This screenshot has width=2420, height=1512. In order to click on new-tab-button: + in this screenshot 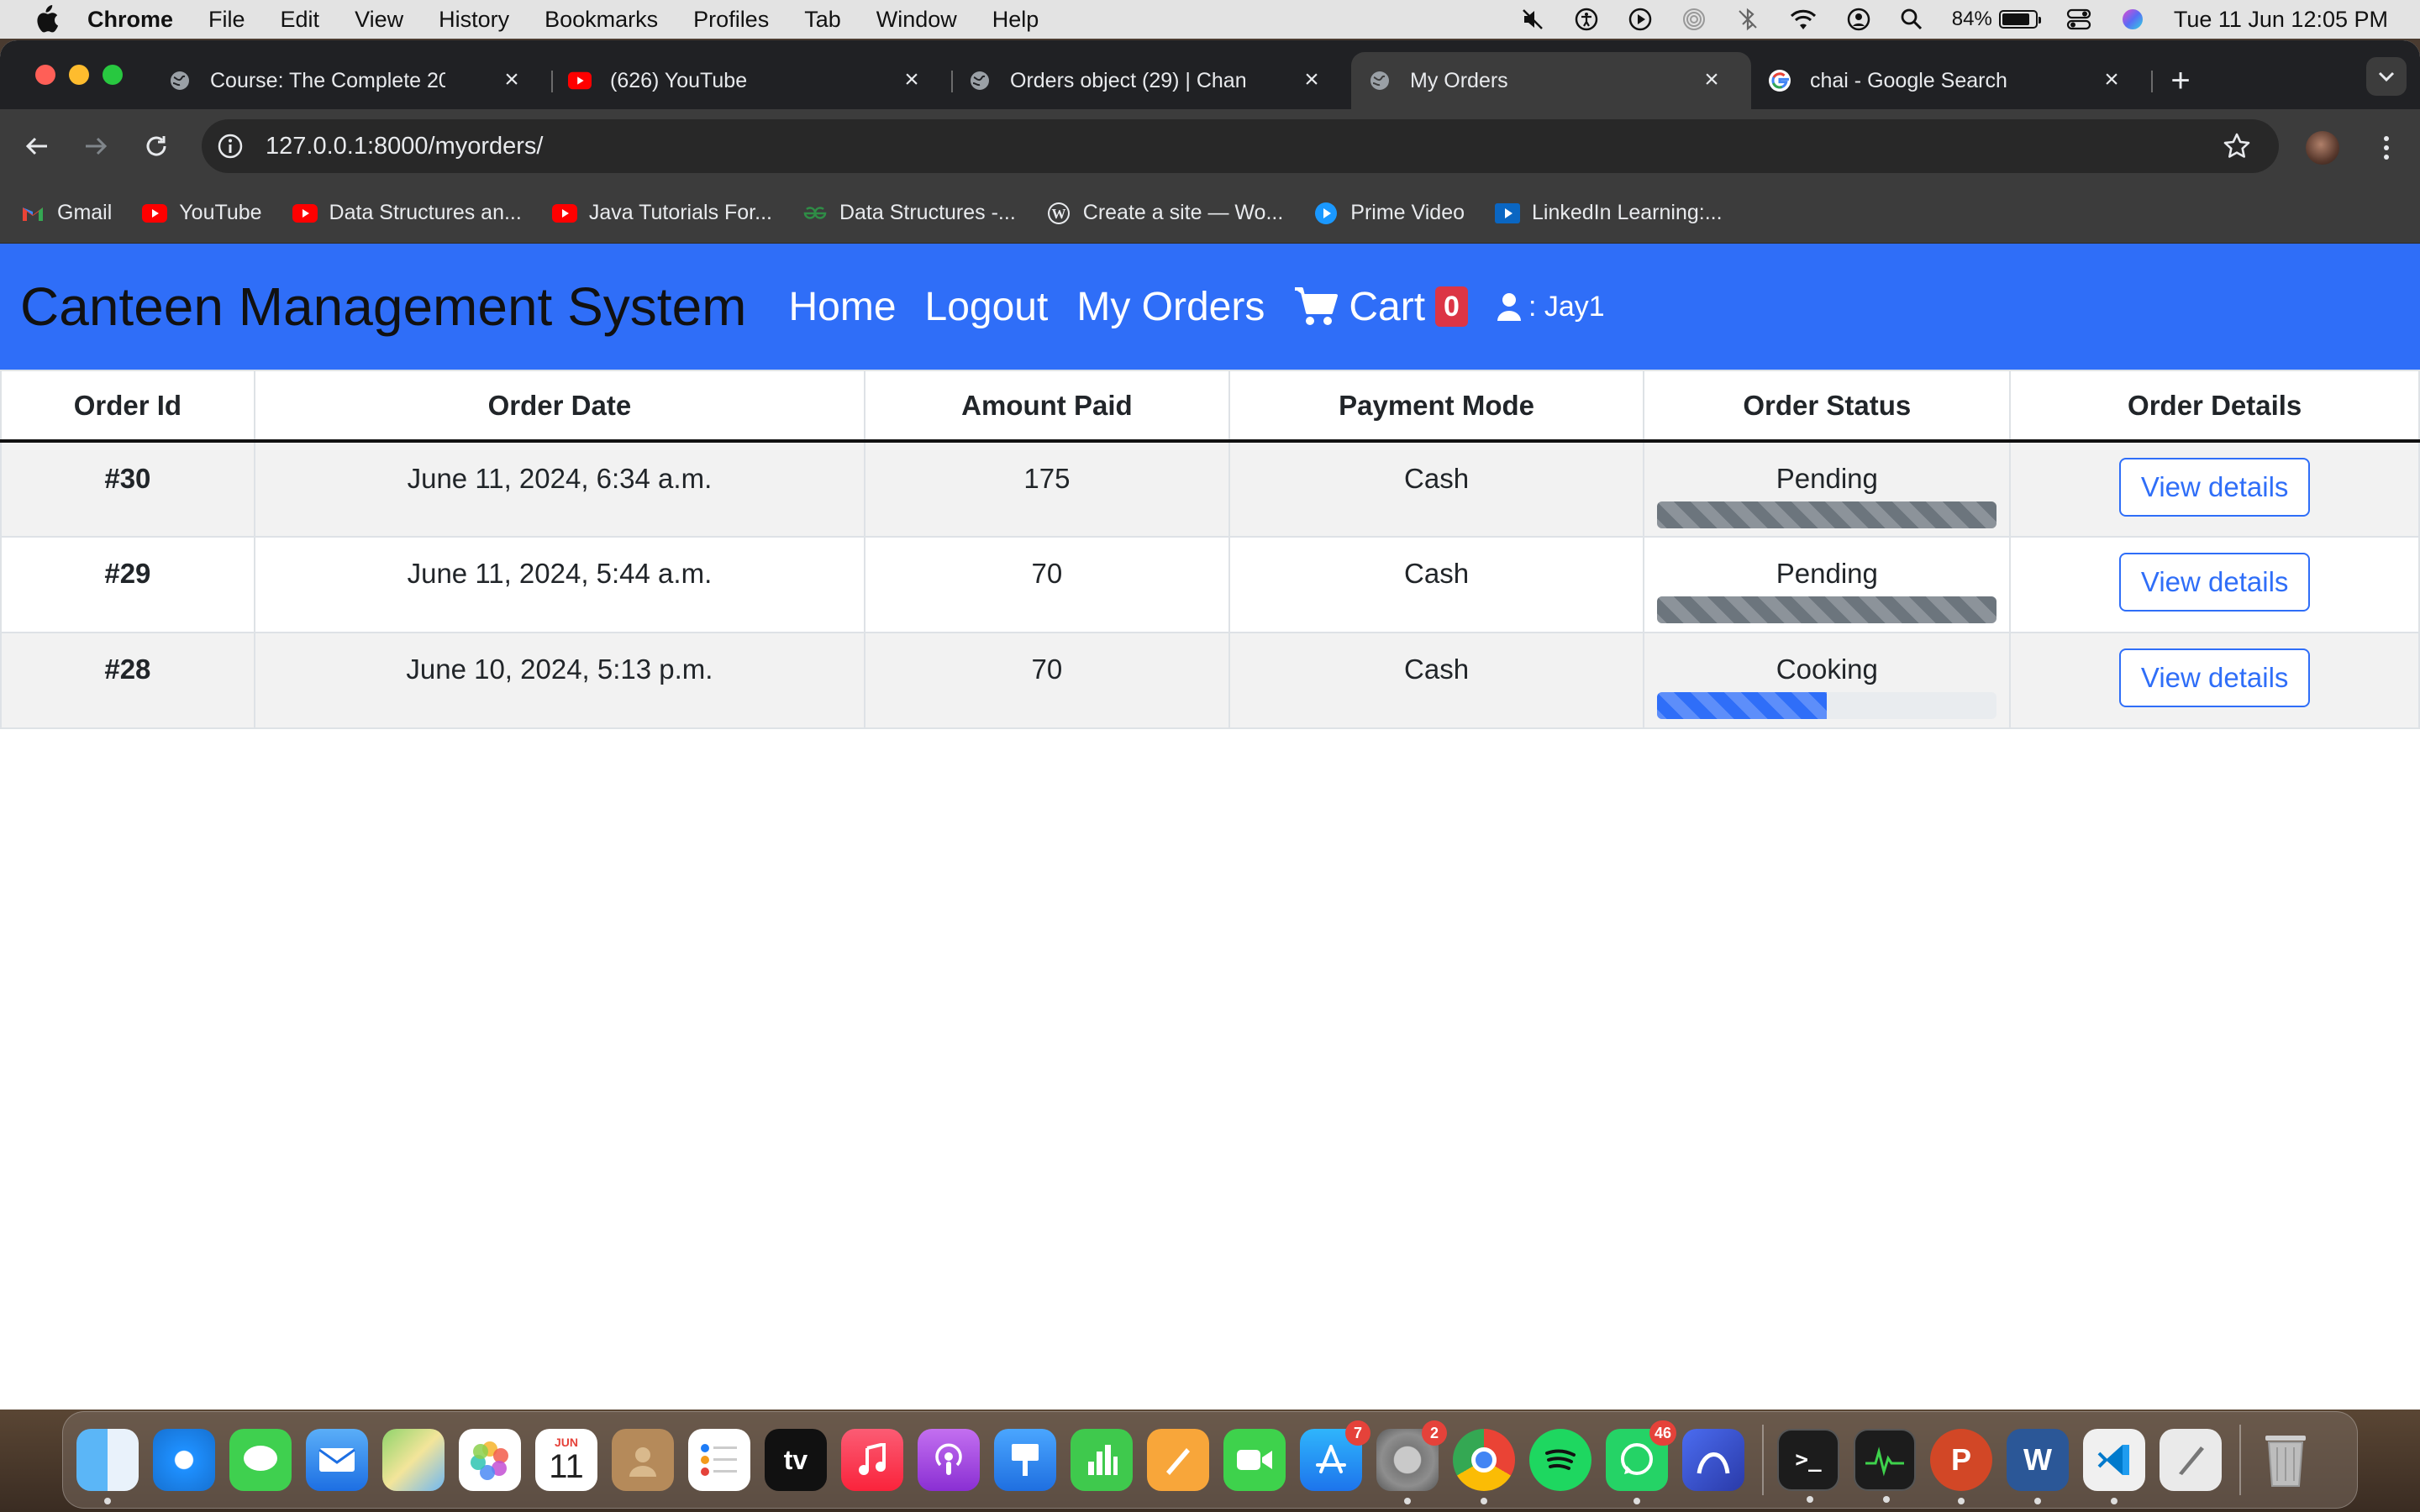, I will do `click(2181, 80)`.